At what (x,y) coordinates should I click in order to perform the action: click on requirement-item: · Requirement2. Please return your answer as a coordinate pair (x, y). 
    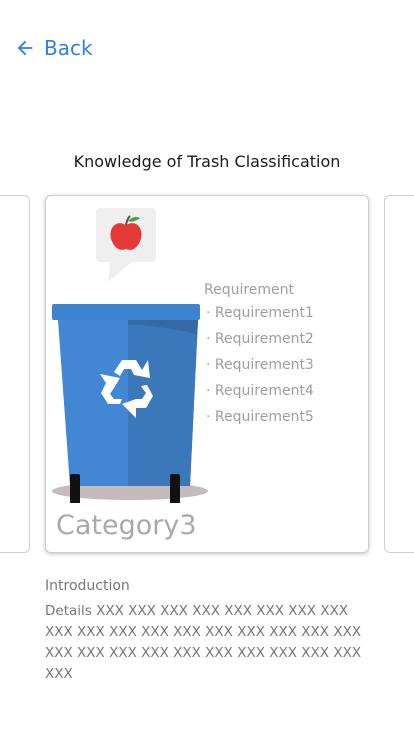
    Looking at the image, I should click on (260, 339).